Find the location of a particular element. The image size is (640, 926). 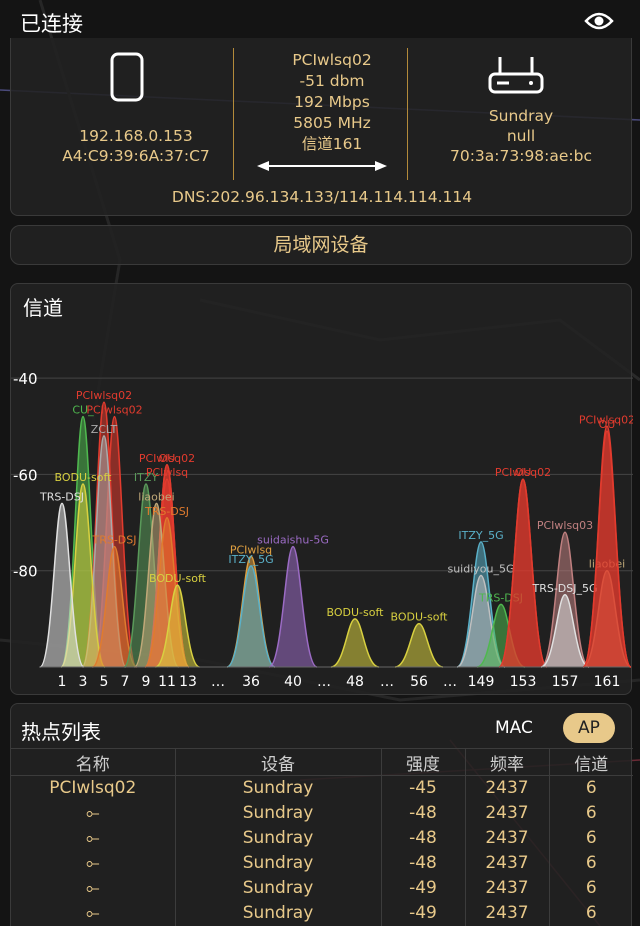

series-label: TRS-DSJ_5G is located at coordinates (564, 588).